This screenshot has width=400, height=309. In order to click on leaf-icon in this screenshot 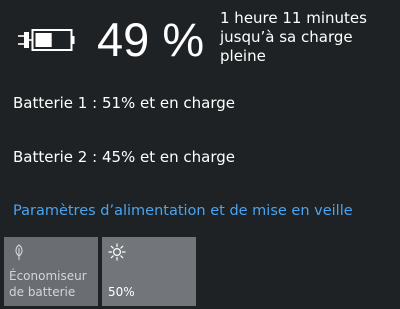, I will do `click(19, 252)`.